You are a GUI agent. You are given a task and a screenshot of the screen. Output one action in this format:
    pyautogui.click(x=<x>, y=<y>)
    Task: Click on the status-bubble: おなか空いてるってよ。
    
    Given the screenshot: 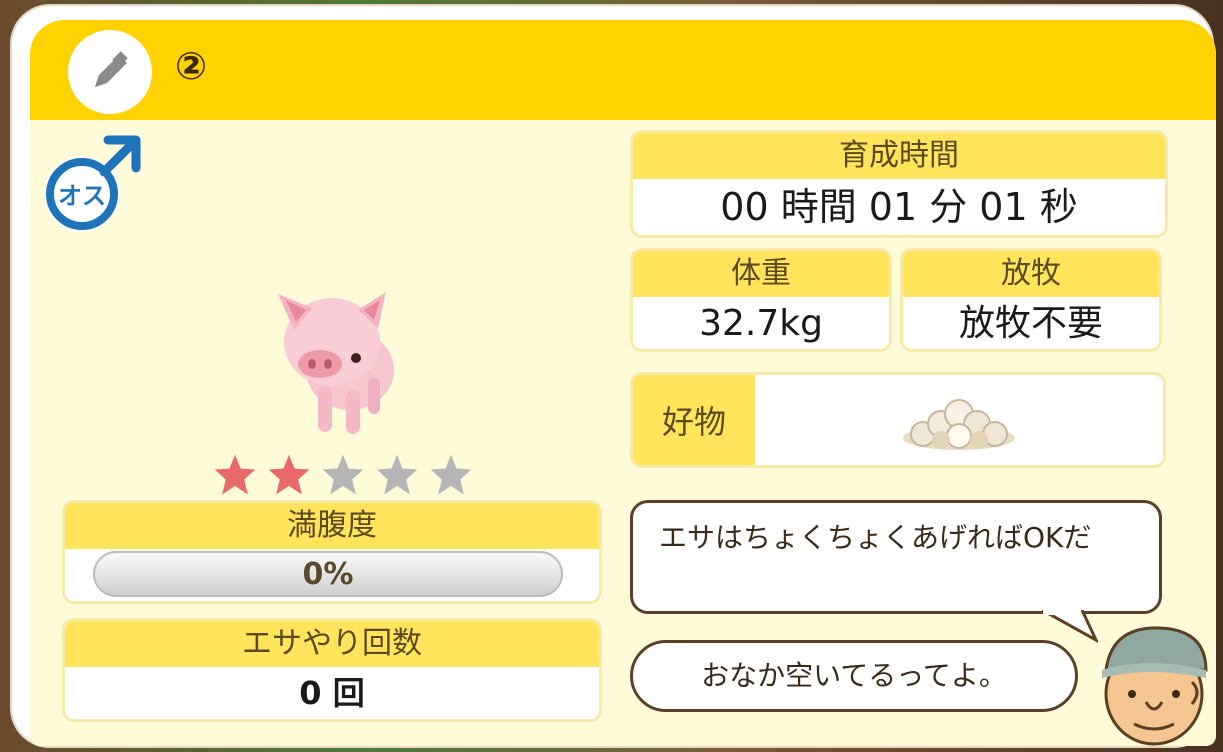 What is the action you would take?
    pyautogui.click(x=854, y=676)
    